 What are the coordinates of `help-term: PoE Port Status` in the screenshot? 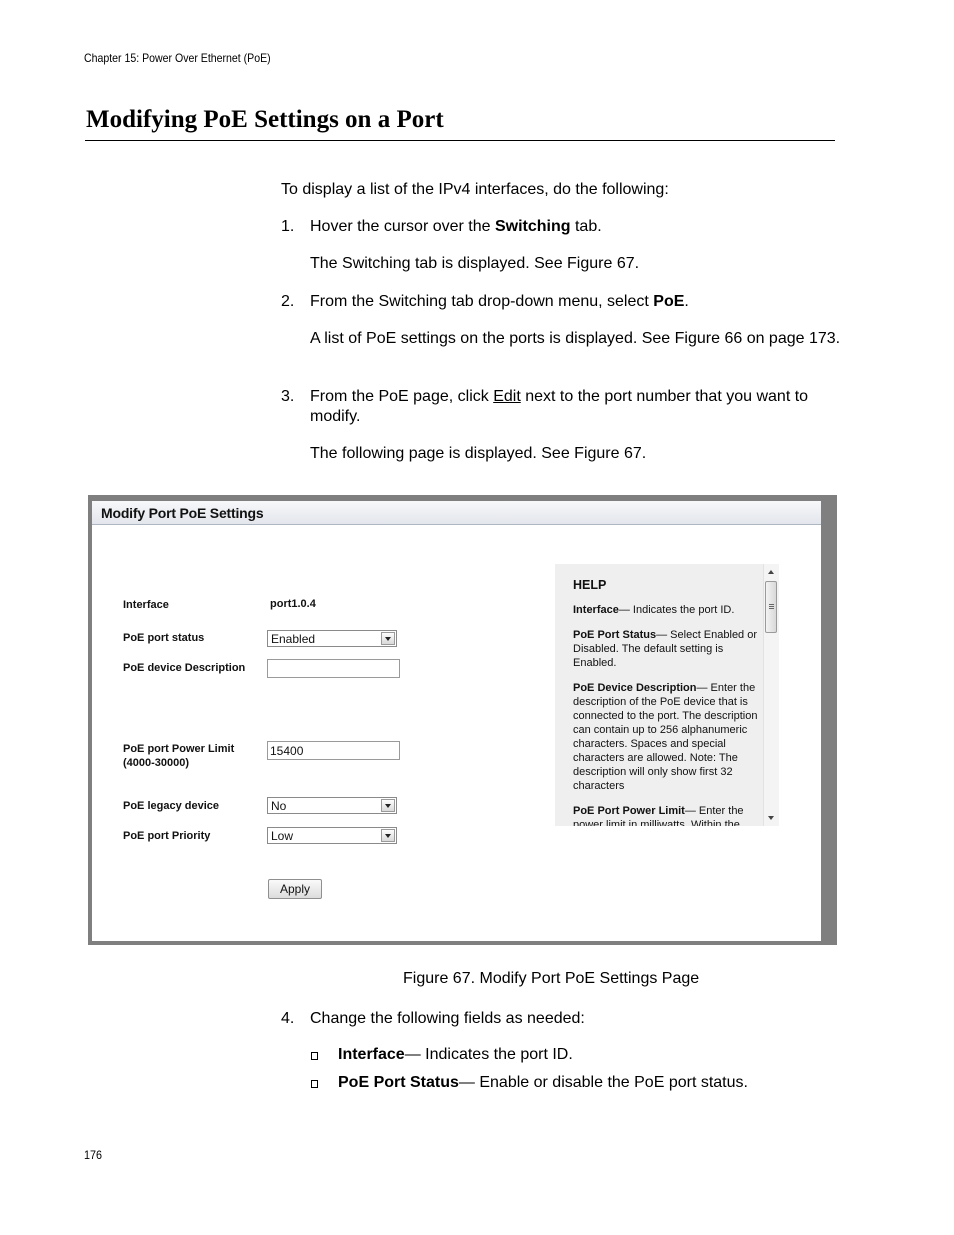 It's located at (615, 635).